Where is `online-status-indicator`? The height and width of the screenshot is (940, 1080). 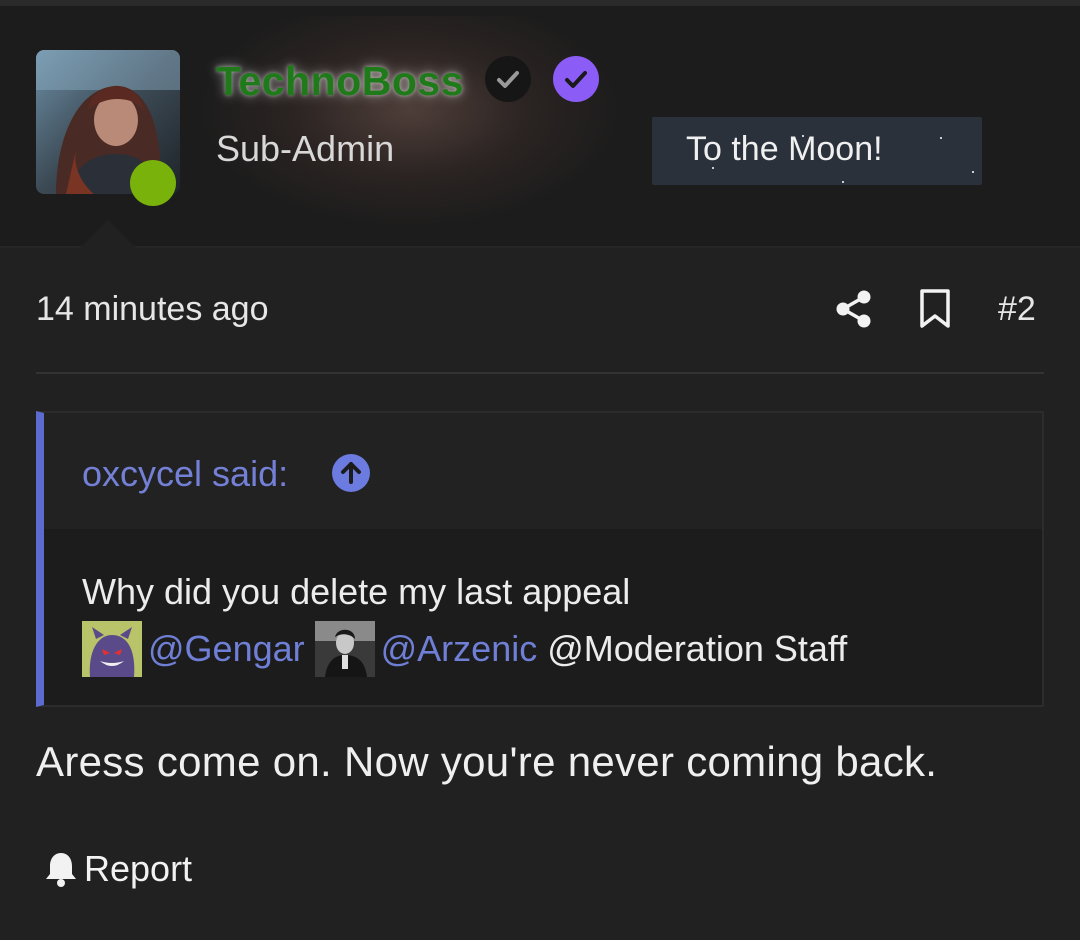 online-status-indicator is located at coordinates (153, 183).